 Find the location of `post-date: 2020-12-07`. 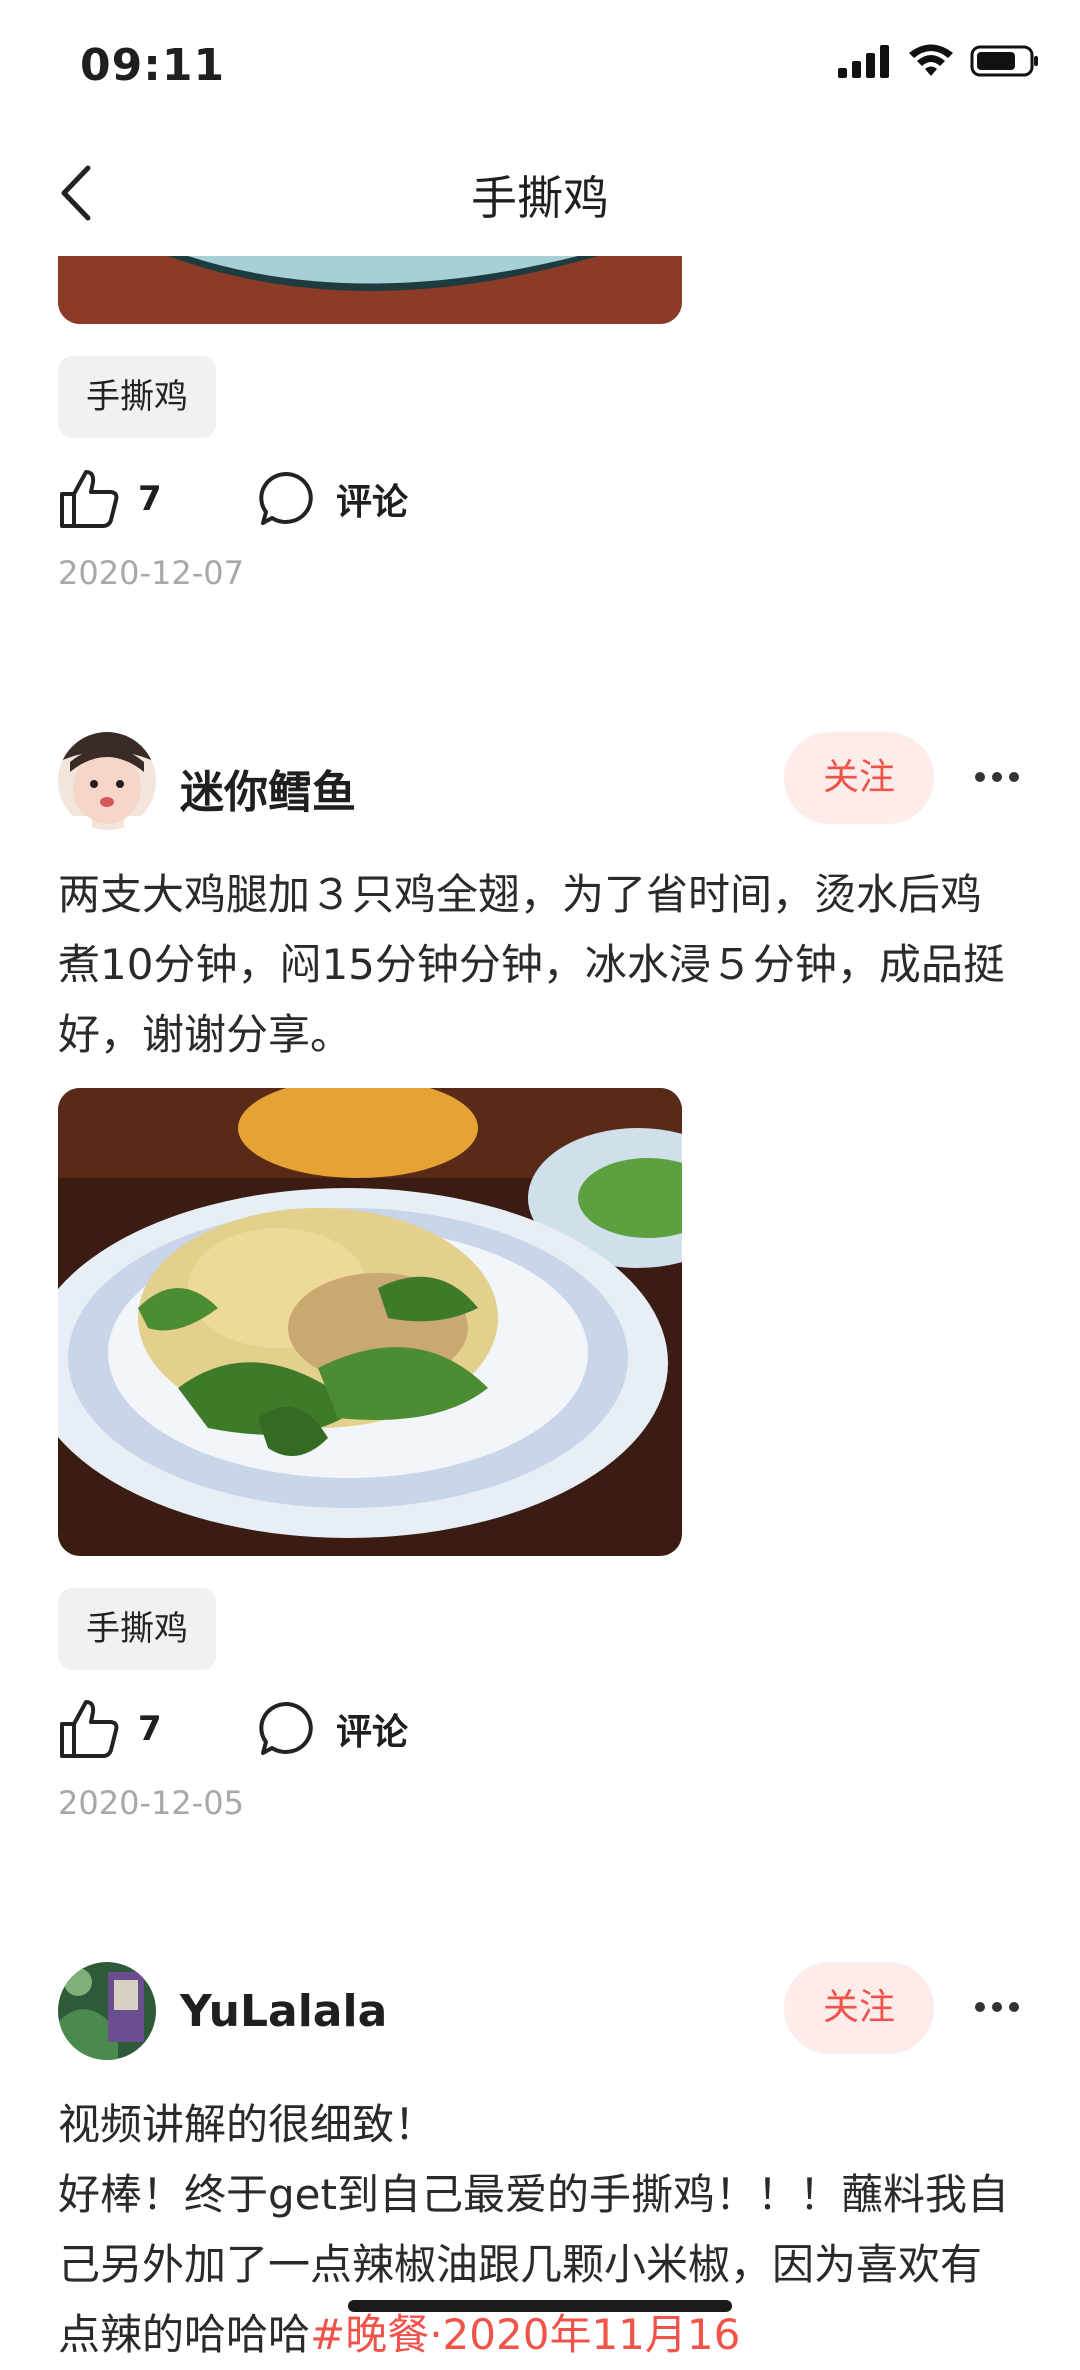

post-date: 2020-12-07 is located at coordinates (151, 573).